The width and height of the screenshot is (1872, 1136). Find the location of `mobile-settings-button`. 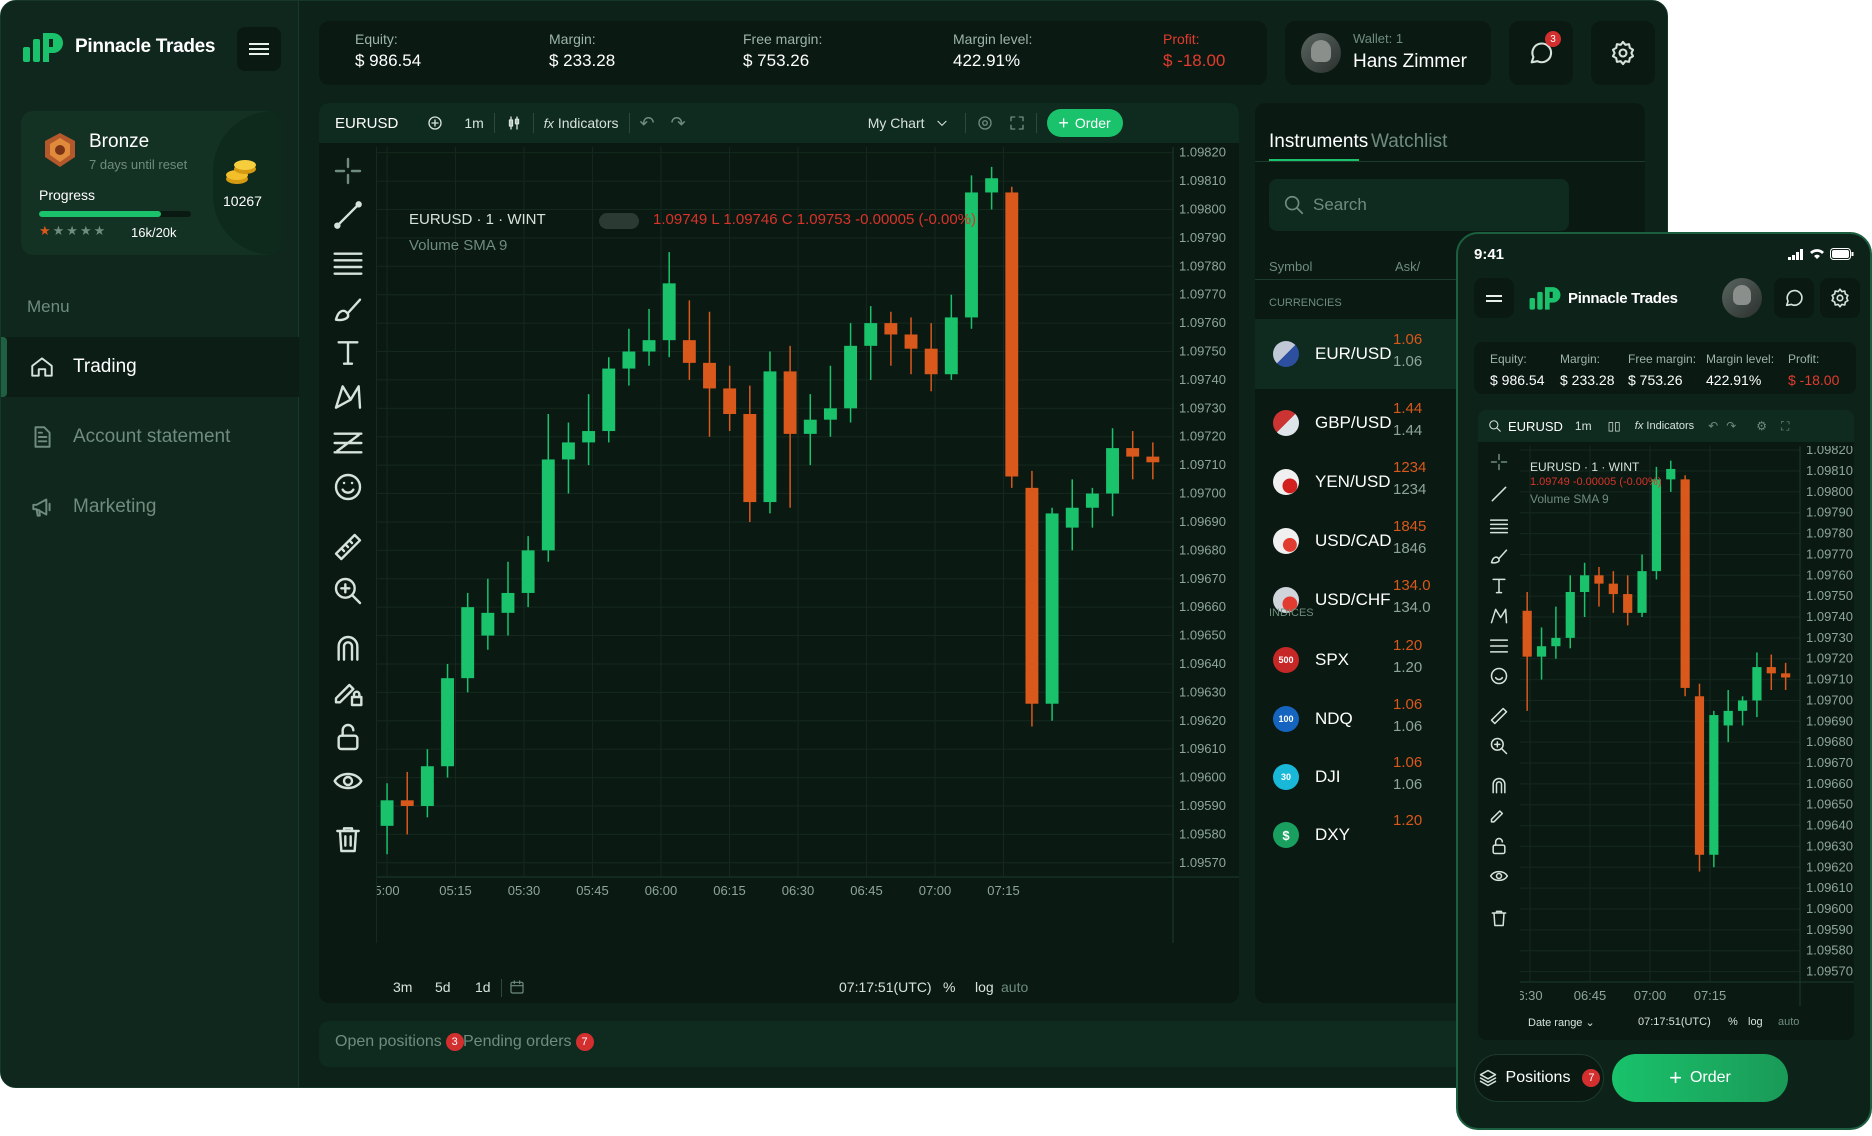

mobile-settings-button is located at coordinates (1840, 298).